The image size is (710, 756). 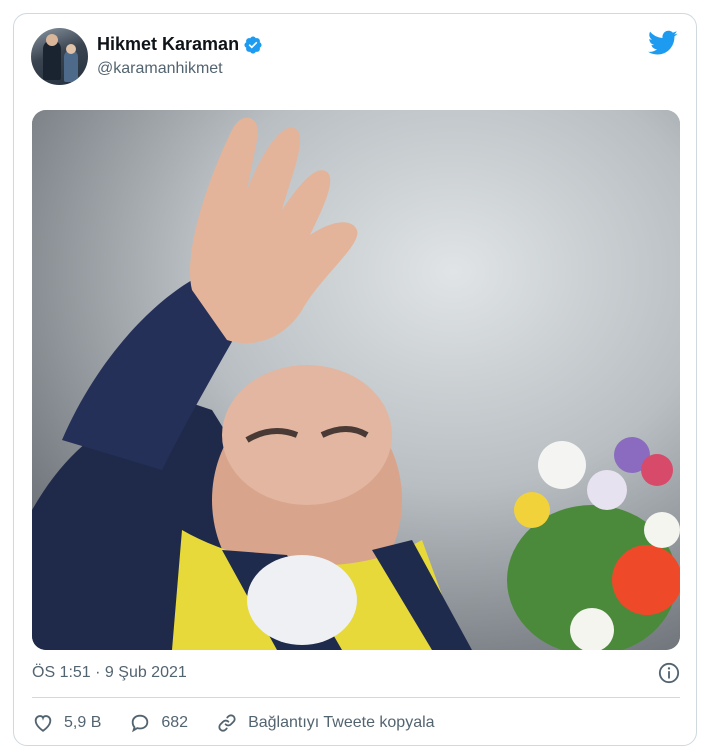 What do you see at coordinates (253, 44) in the screenshot?
I see `verified-badge-icon` at bounding box center [253, 44].